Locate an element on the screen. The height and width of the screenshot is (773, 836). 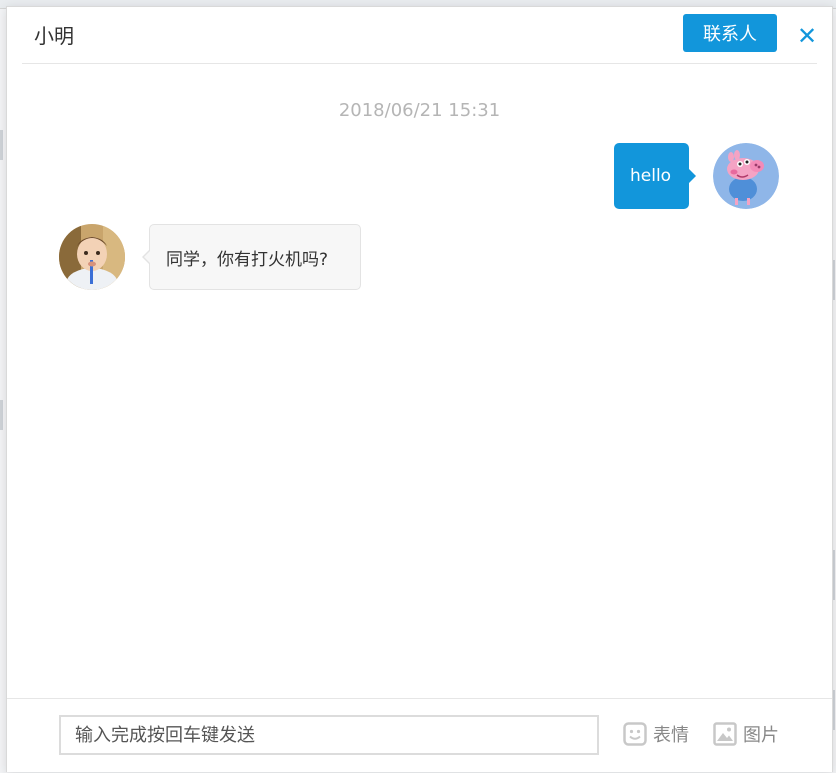
smiley-icon is located at coordinates (635, 734).